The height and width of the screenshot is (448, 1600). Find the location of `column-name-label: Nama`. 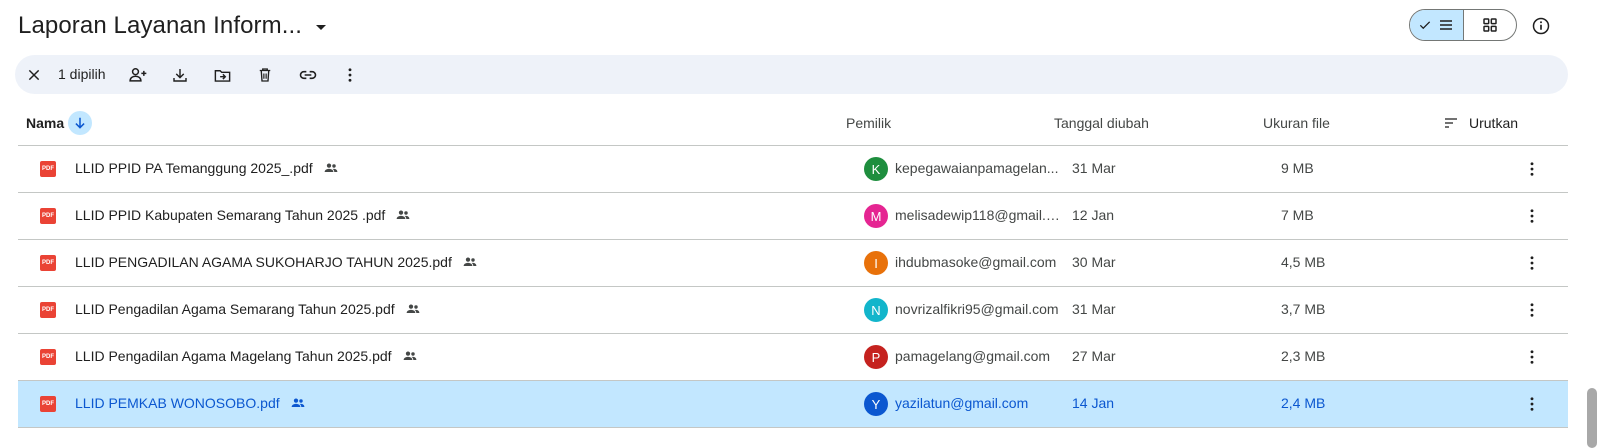

column-name-label: Nama is located at coordinates (45, 123).